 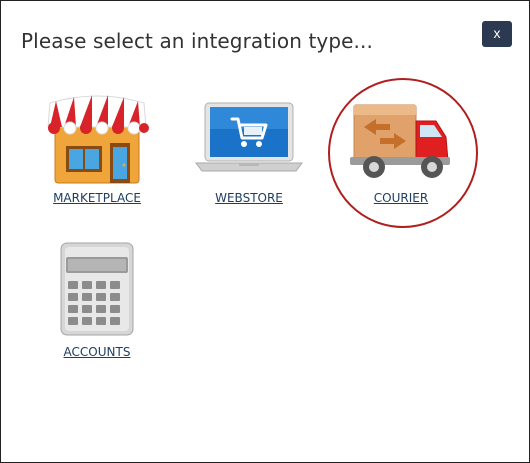 What do you see at coordinates (97, 198) in the screenshot?
I see `tile-label-marketplace: MARKETPLACE` at bounding box center [97, 198].